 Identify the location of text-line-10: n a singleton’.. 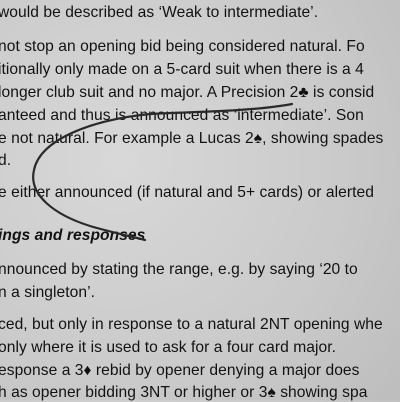
(47, 292).